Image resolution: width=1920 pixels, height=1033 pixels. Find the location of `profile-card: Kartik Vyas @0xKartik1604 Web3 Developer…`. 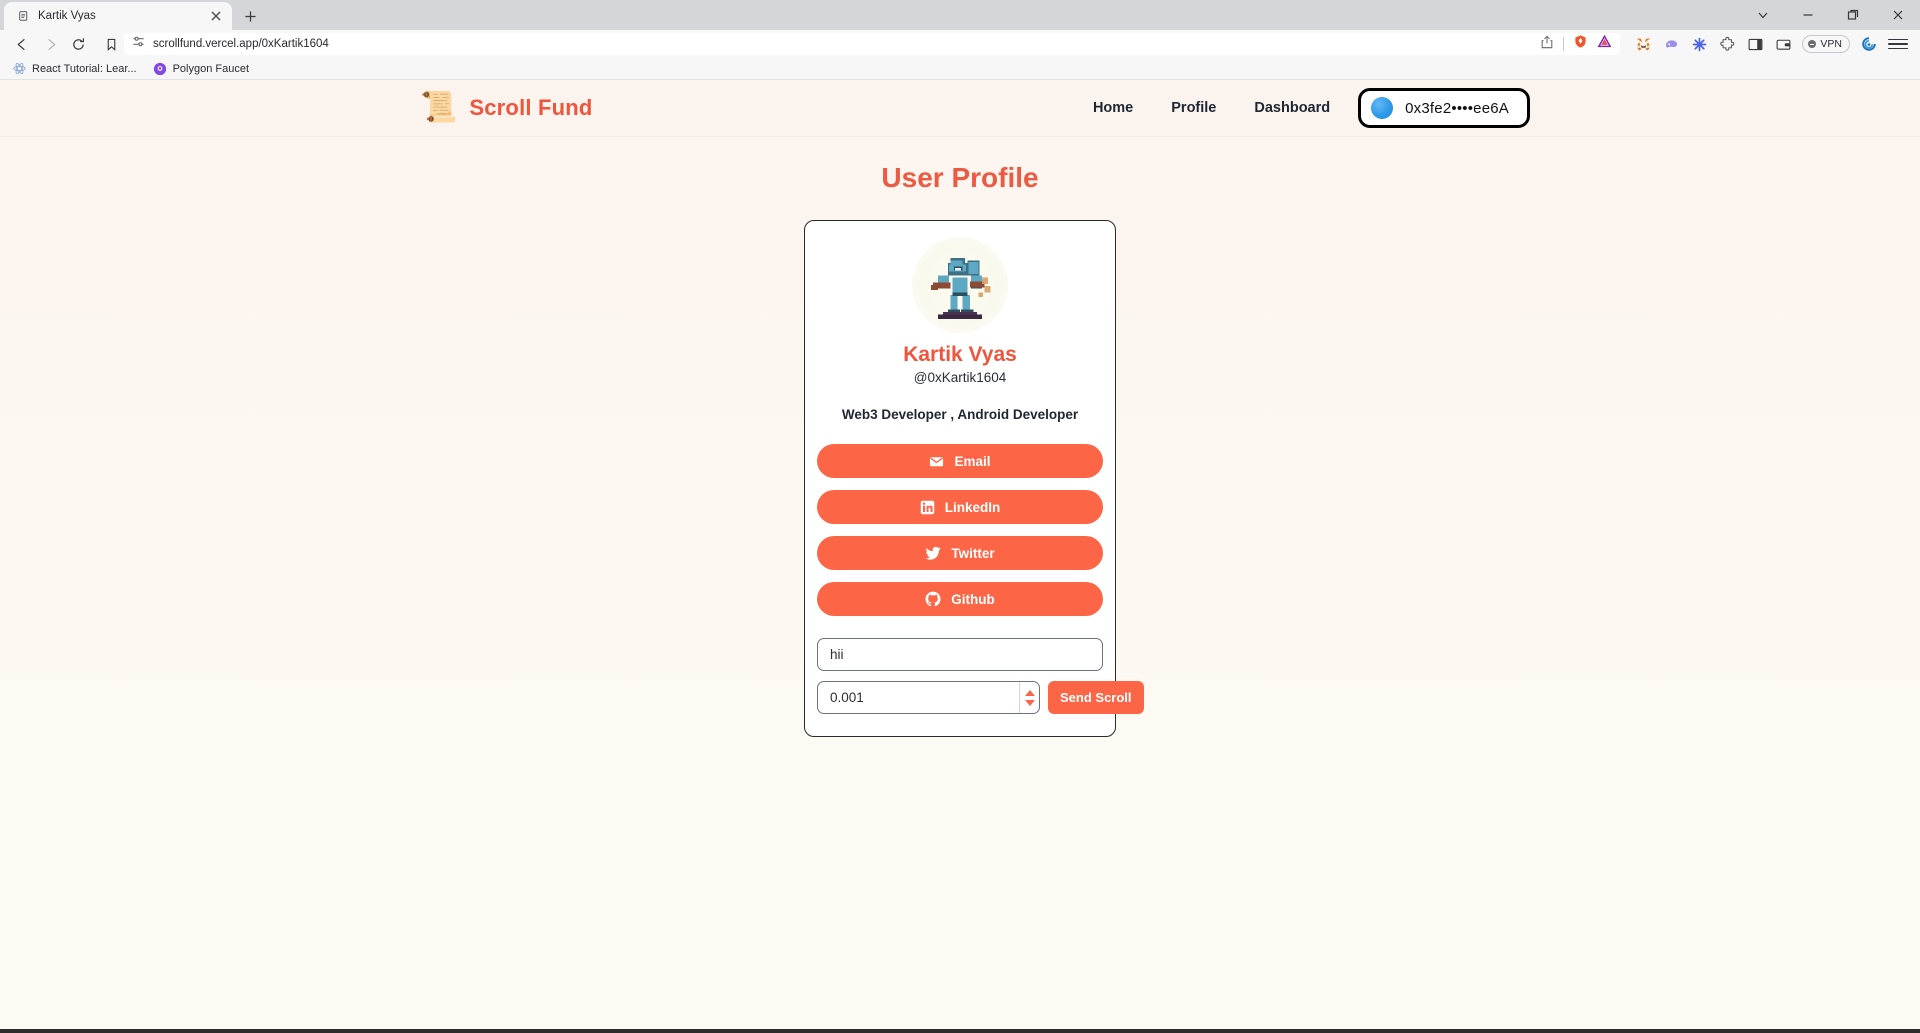

profile-card: Kartik Vyas @0xKartik1604 Web3 Developer… is located at coordinates (974, 478).